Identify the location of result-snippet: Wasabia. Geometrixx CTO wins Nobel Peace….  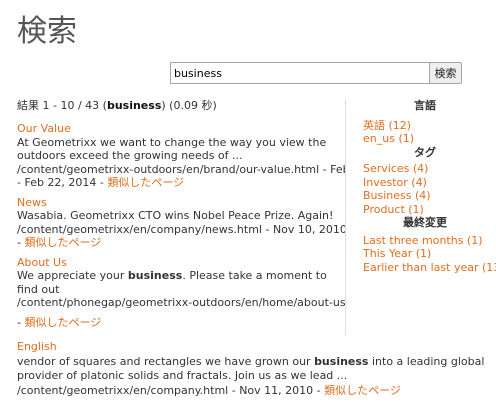
(175, 215).